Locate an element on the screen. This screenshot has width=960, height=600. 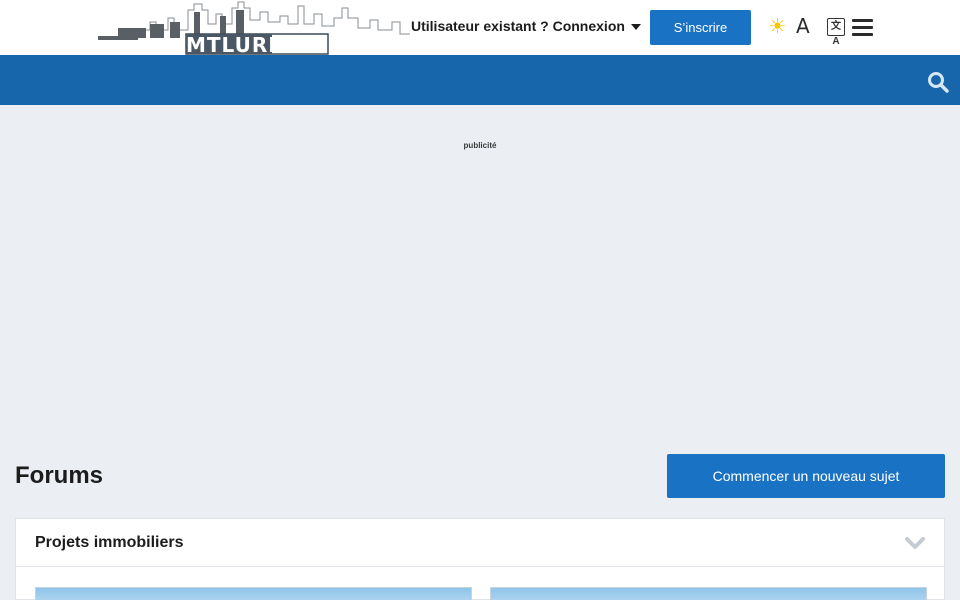
translate-icon: 文A is located at coordinates (836, 32).